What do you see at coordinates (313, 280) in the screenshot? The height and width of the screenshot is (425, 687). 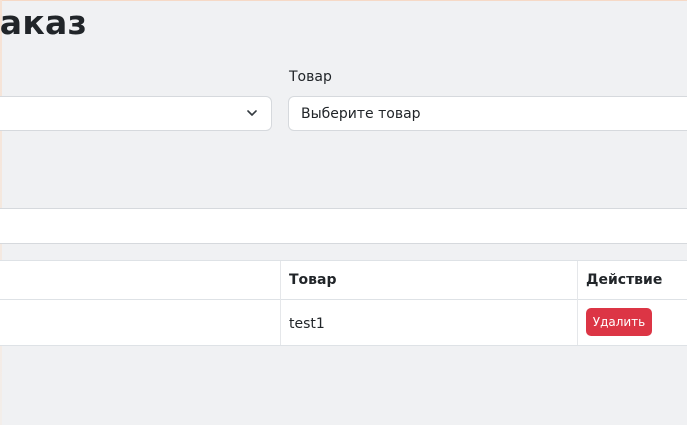 I see `column-header-product: Товар` at bounding box center [313, 280].